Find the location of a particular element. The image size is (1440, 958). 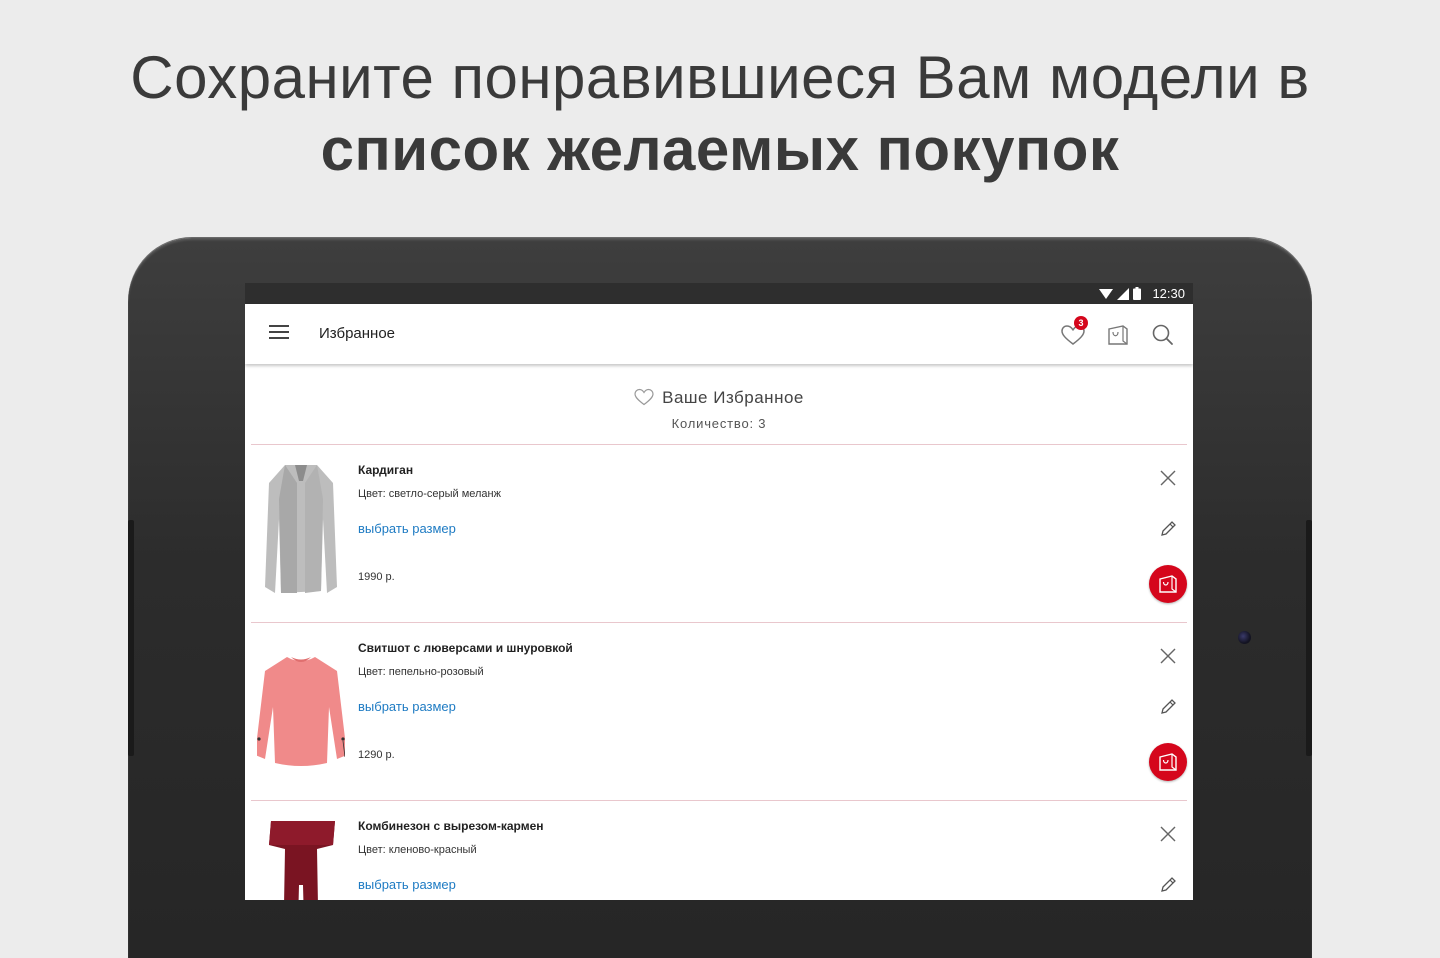

menu-icon is located at coordinates (279, 334).